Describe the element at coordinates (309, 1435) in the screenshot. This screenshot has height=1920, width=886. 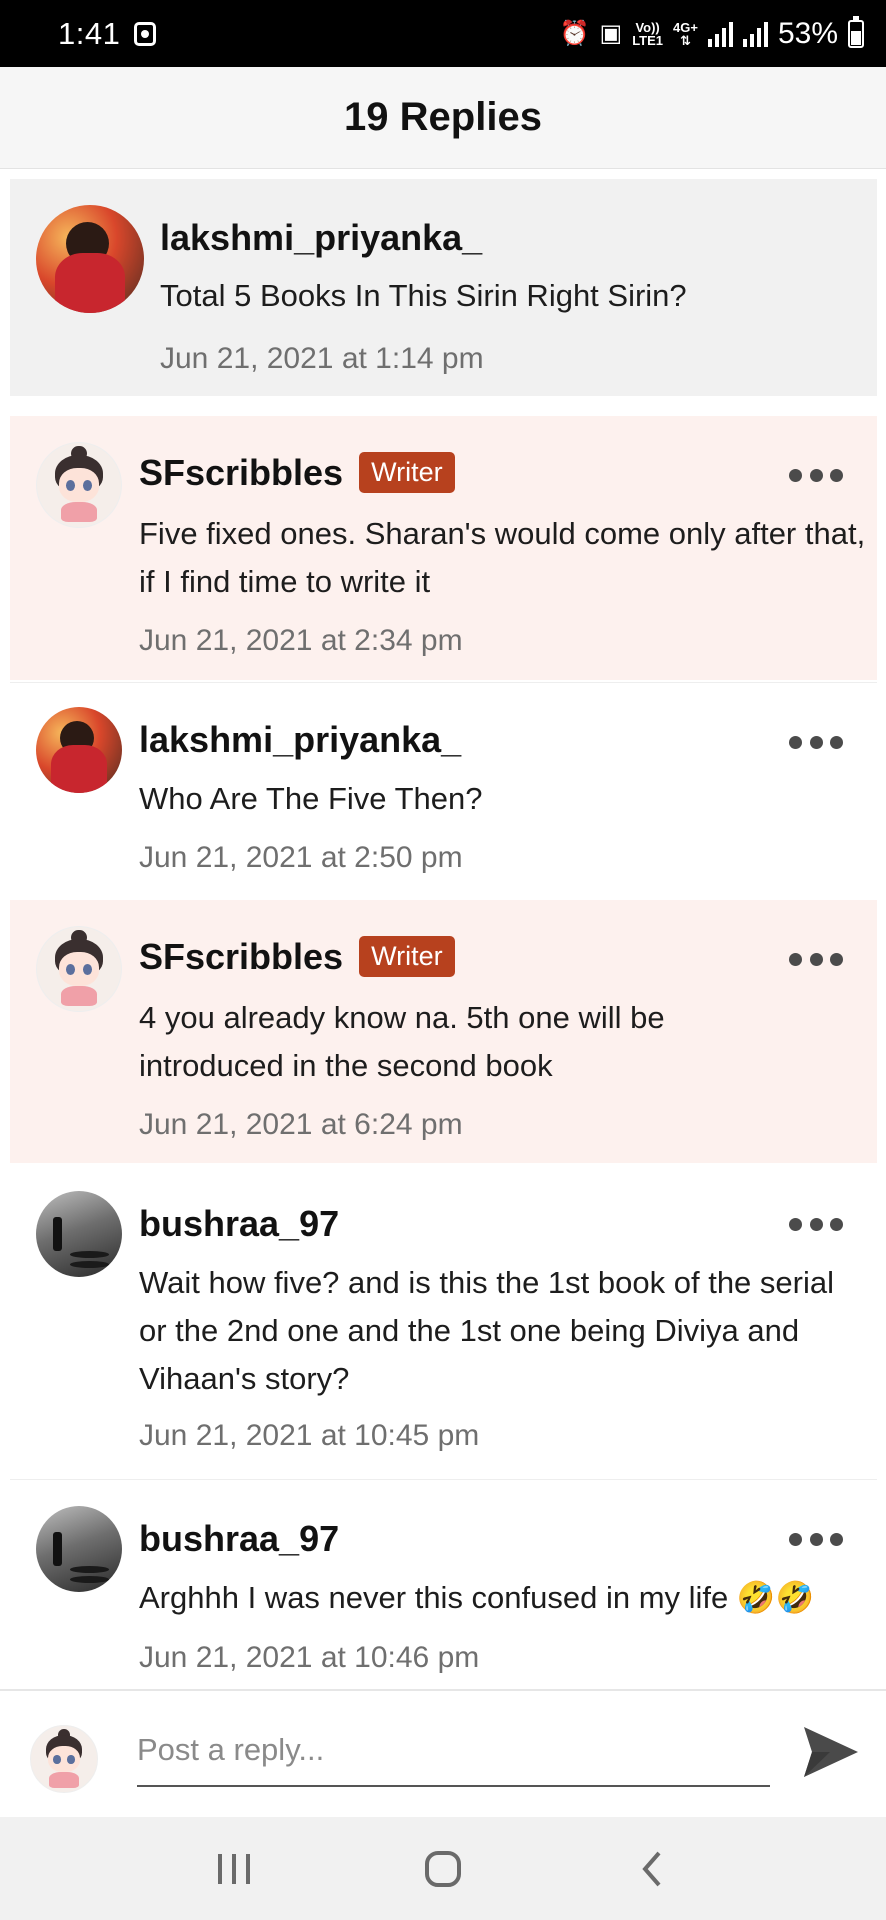
I see `comment-timestamp: Jun 21, 2021 at 10:45 pm` at that location.